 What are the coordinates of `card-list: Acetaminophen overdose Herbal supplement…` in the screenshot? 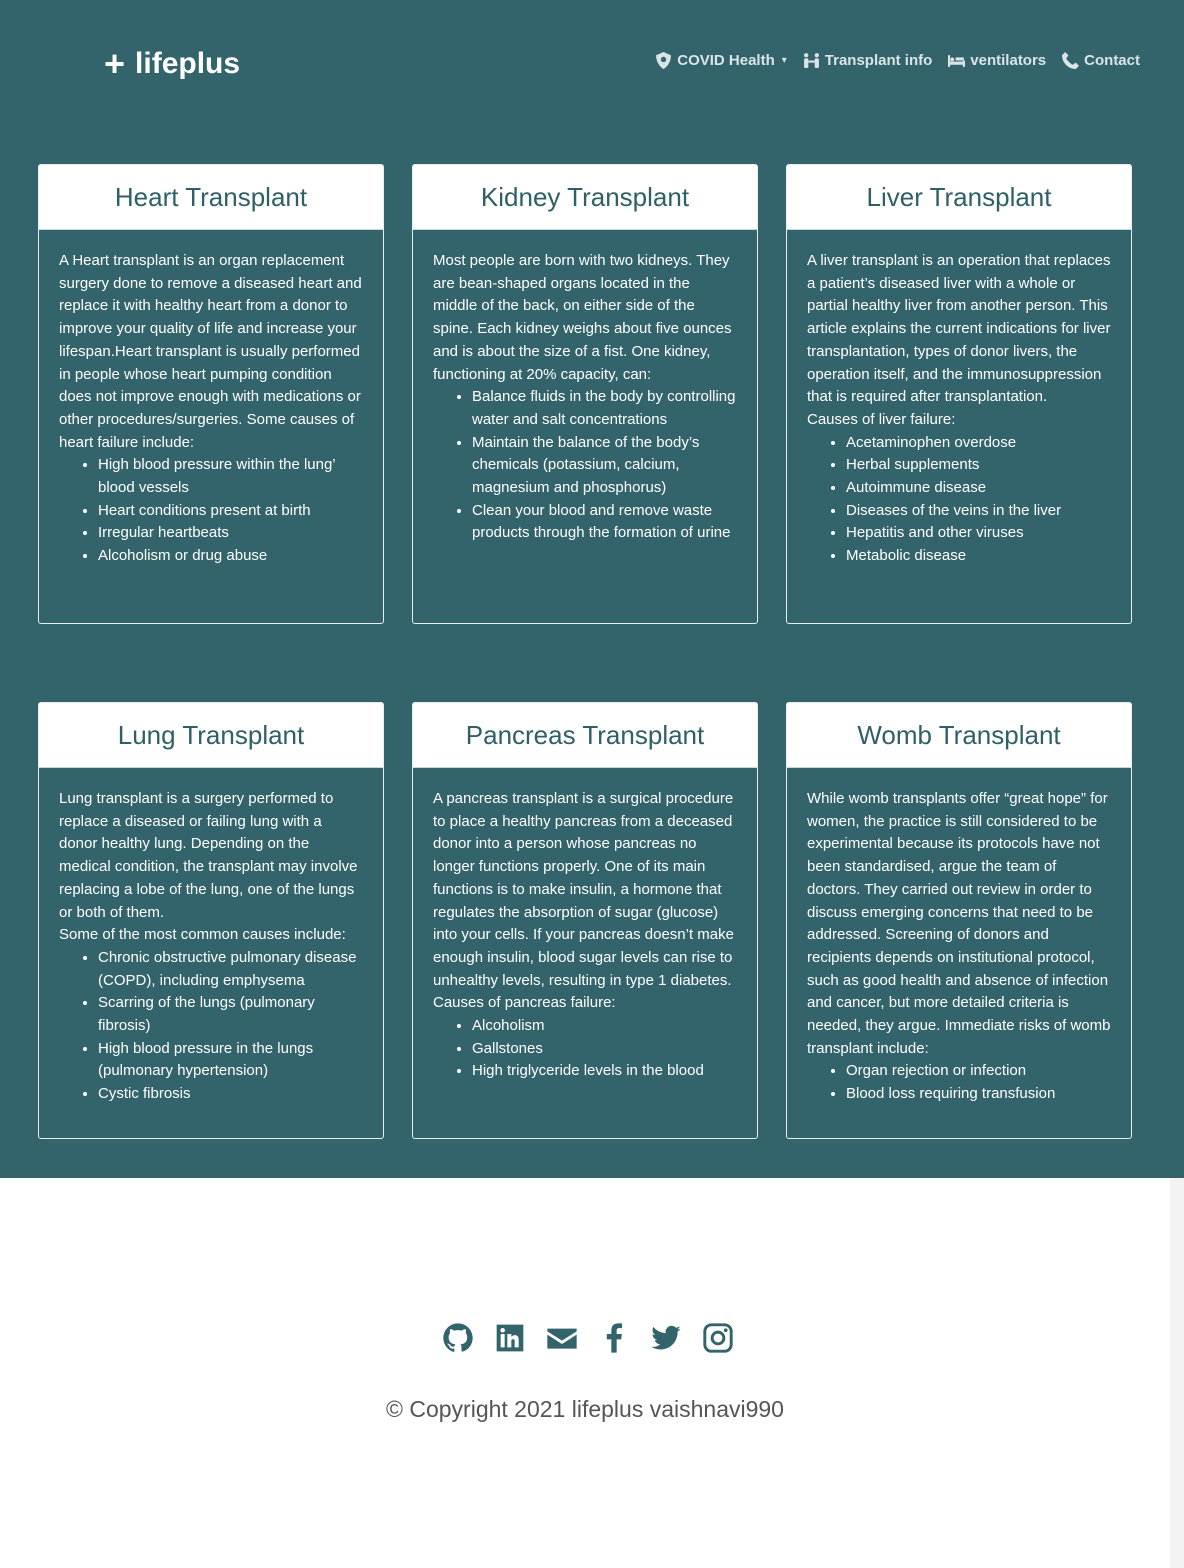 It's located at (959, 500).